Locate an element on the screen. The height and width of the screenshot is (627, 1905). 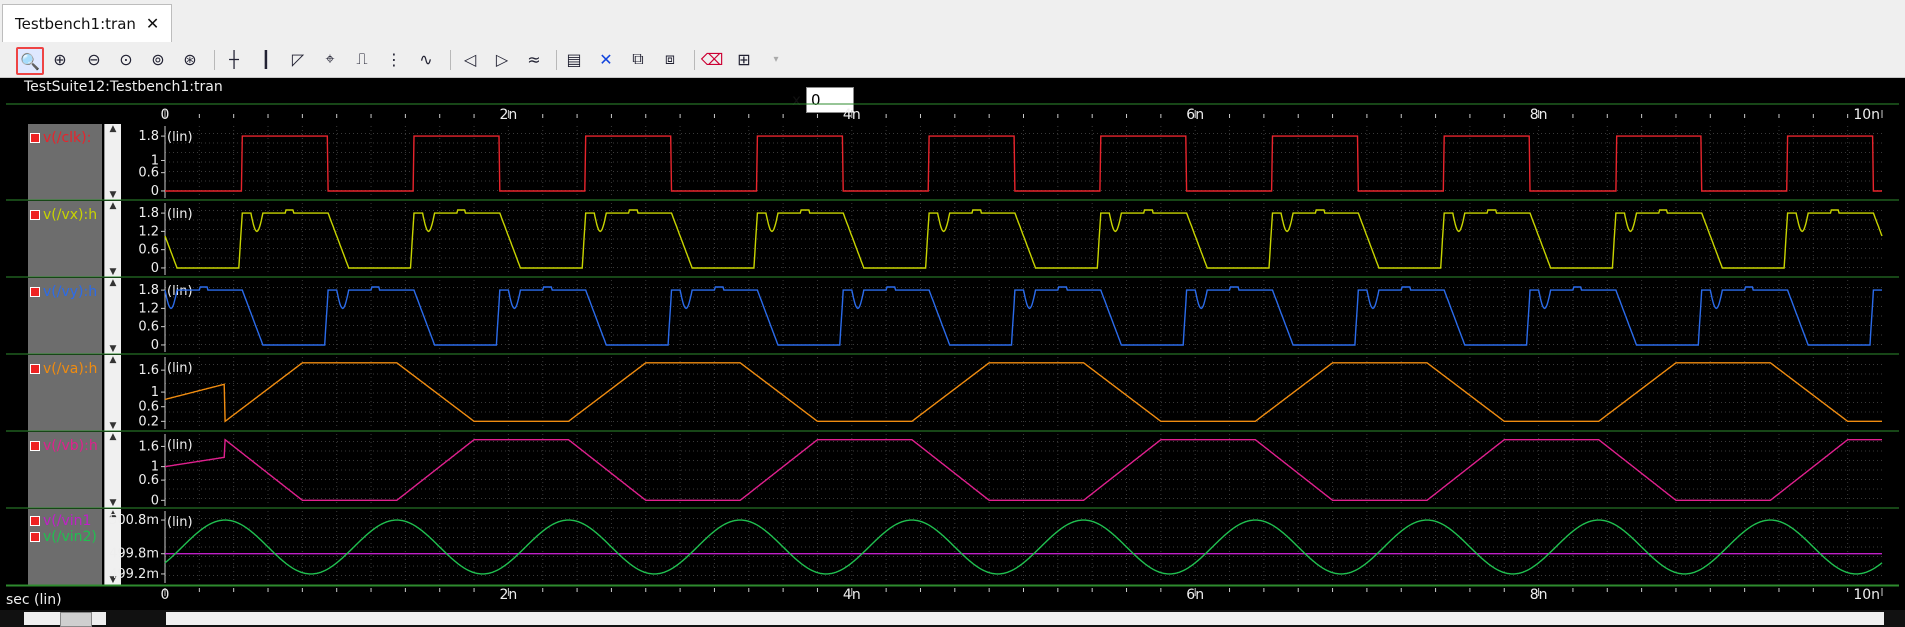
signal-label-vin1: v(/vin1 is located at coordinates (60, 521).